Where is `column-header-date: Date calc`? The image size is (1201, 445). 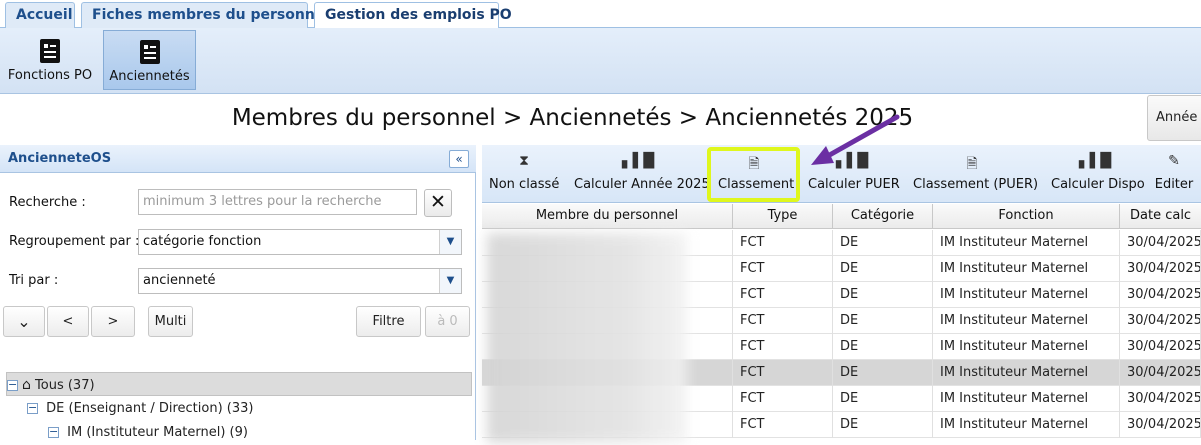
column-header-date: Date calc is located at coordinates (1160, 216).